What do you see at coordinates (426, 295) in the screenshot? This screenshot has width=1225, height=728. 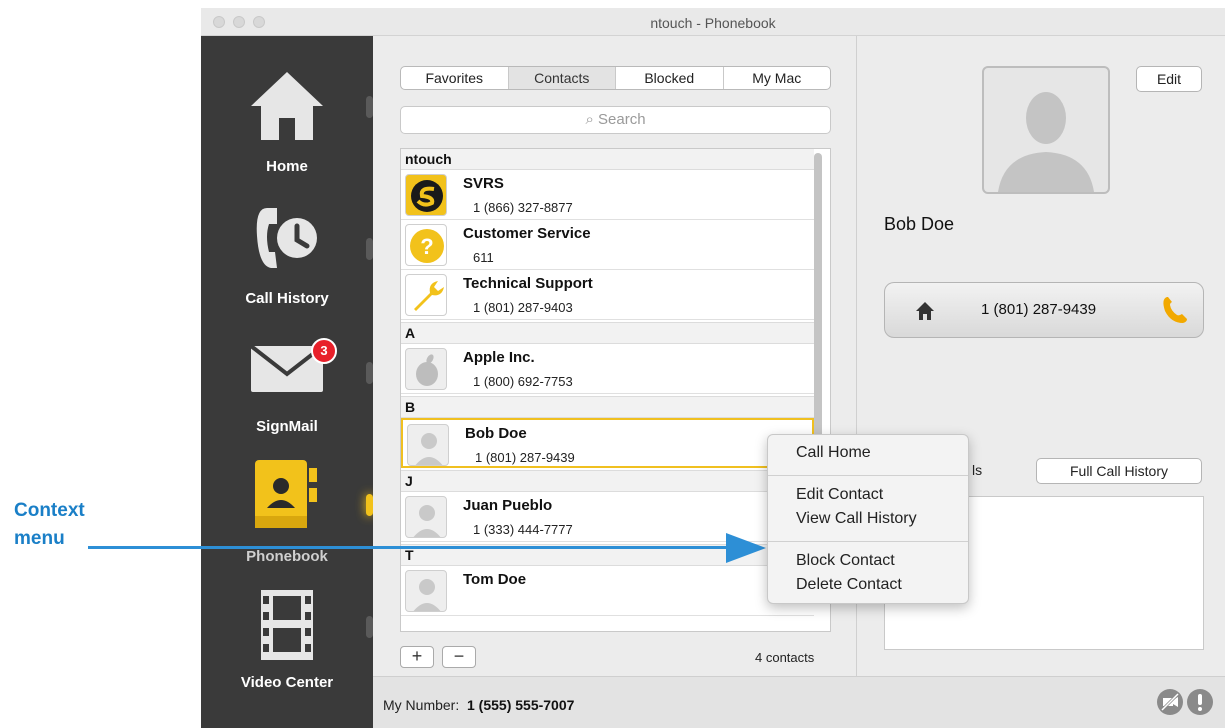 I see `wrench-icon` at bounding box center [426, 295].